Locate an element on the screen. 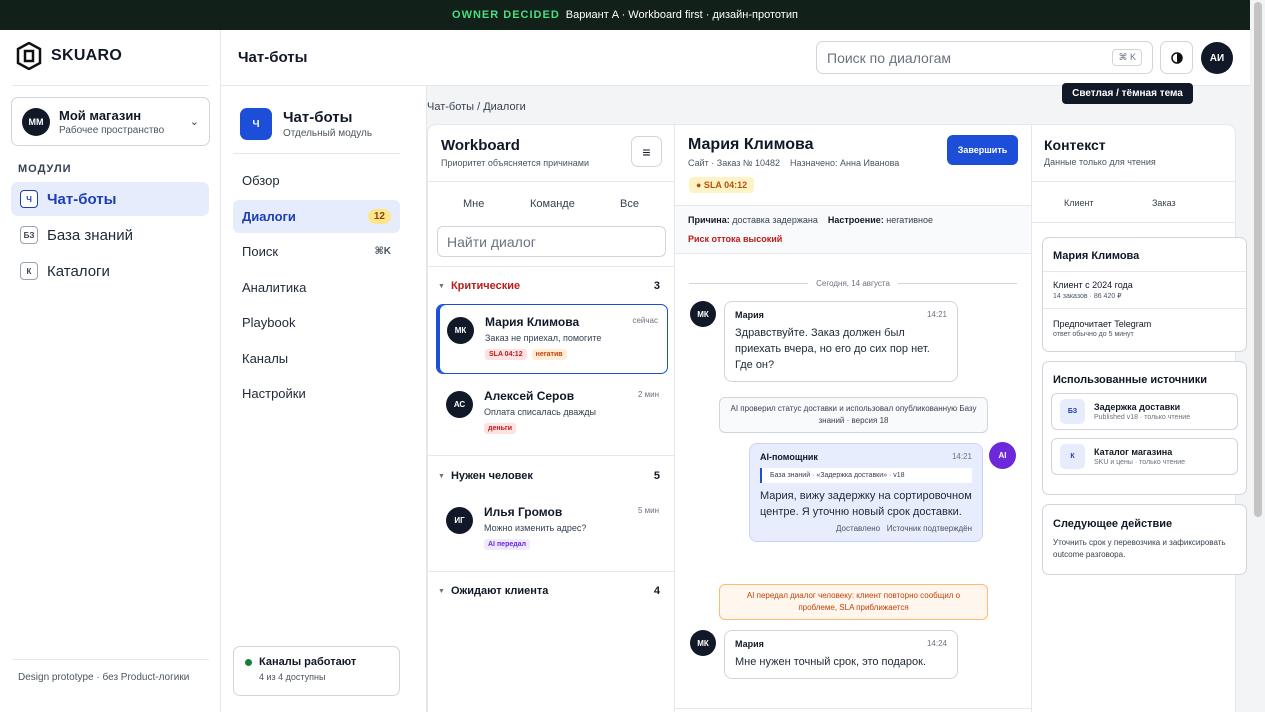 This screenshot has width=1265, height=712. user-avatar: АИ is located at coordinates (1217, 58).